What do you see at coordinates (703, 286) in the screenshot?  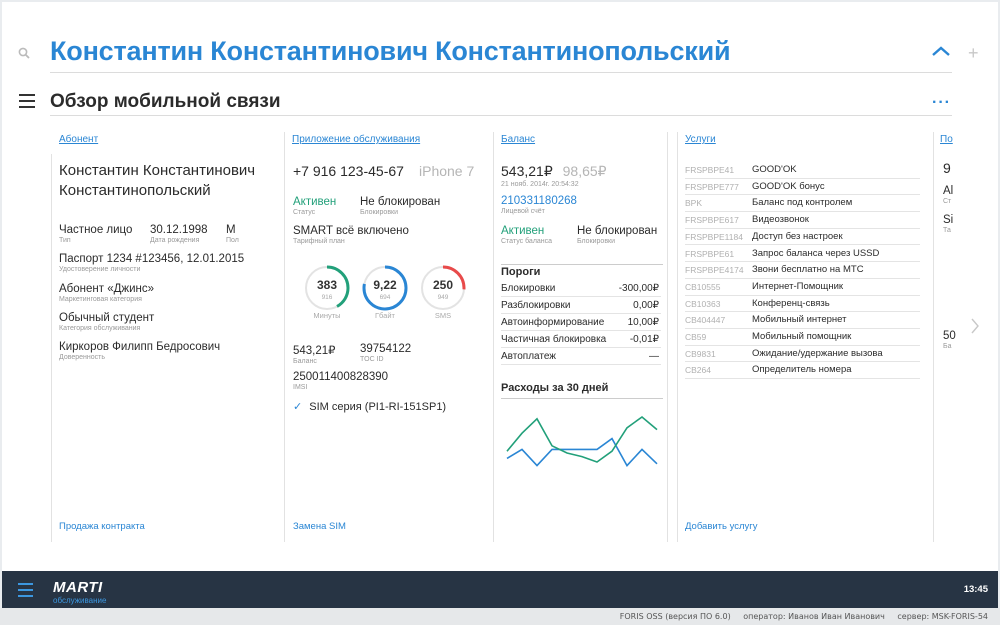 I see `service-code: CB10555` at bounding box center [703, 286].